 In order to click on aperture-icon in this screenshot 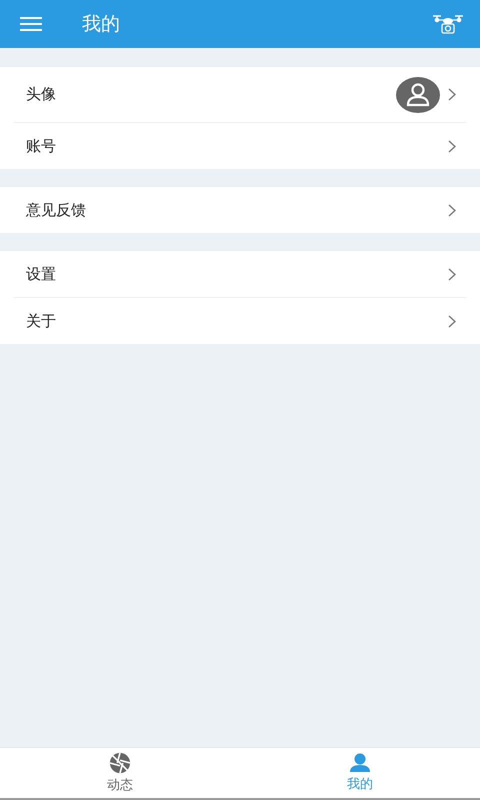, I will do `click(120, 763)`.